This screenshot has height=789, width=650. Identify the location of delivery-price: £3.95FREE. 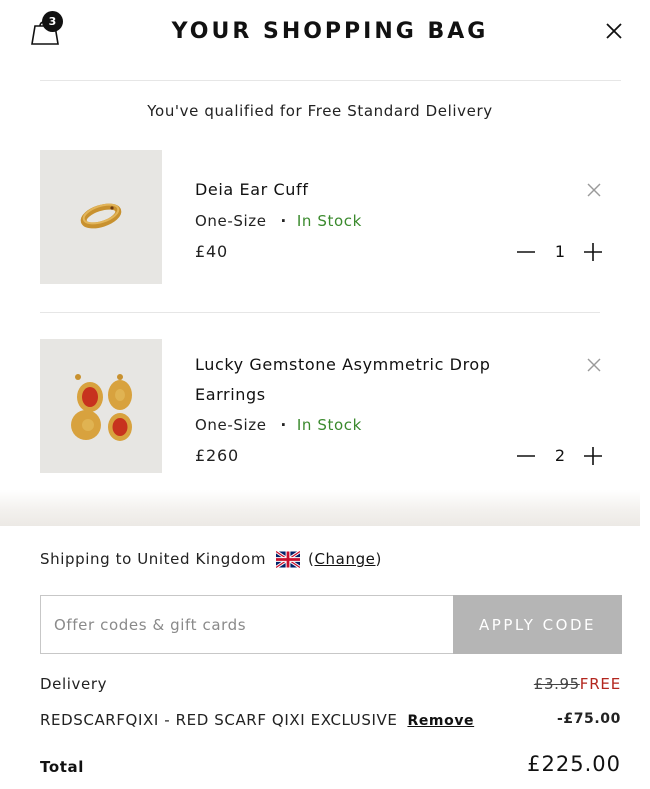
(577, 684).